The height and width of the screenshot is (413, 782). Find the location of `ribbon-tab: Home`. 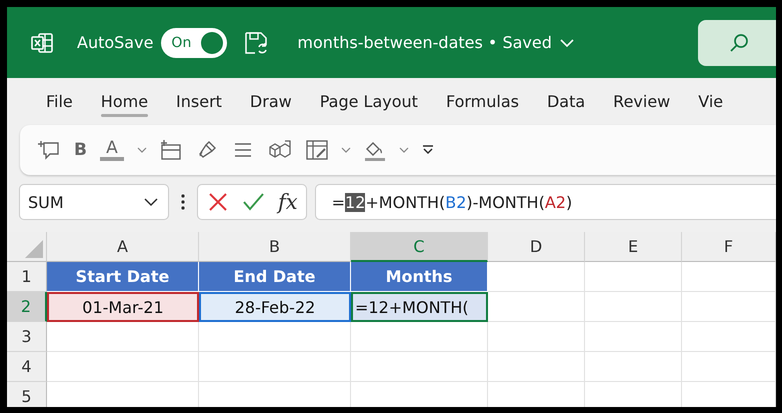

ribbon-tab: Home is located at coordinates (124, 101).